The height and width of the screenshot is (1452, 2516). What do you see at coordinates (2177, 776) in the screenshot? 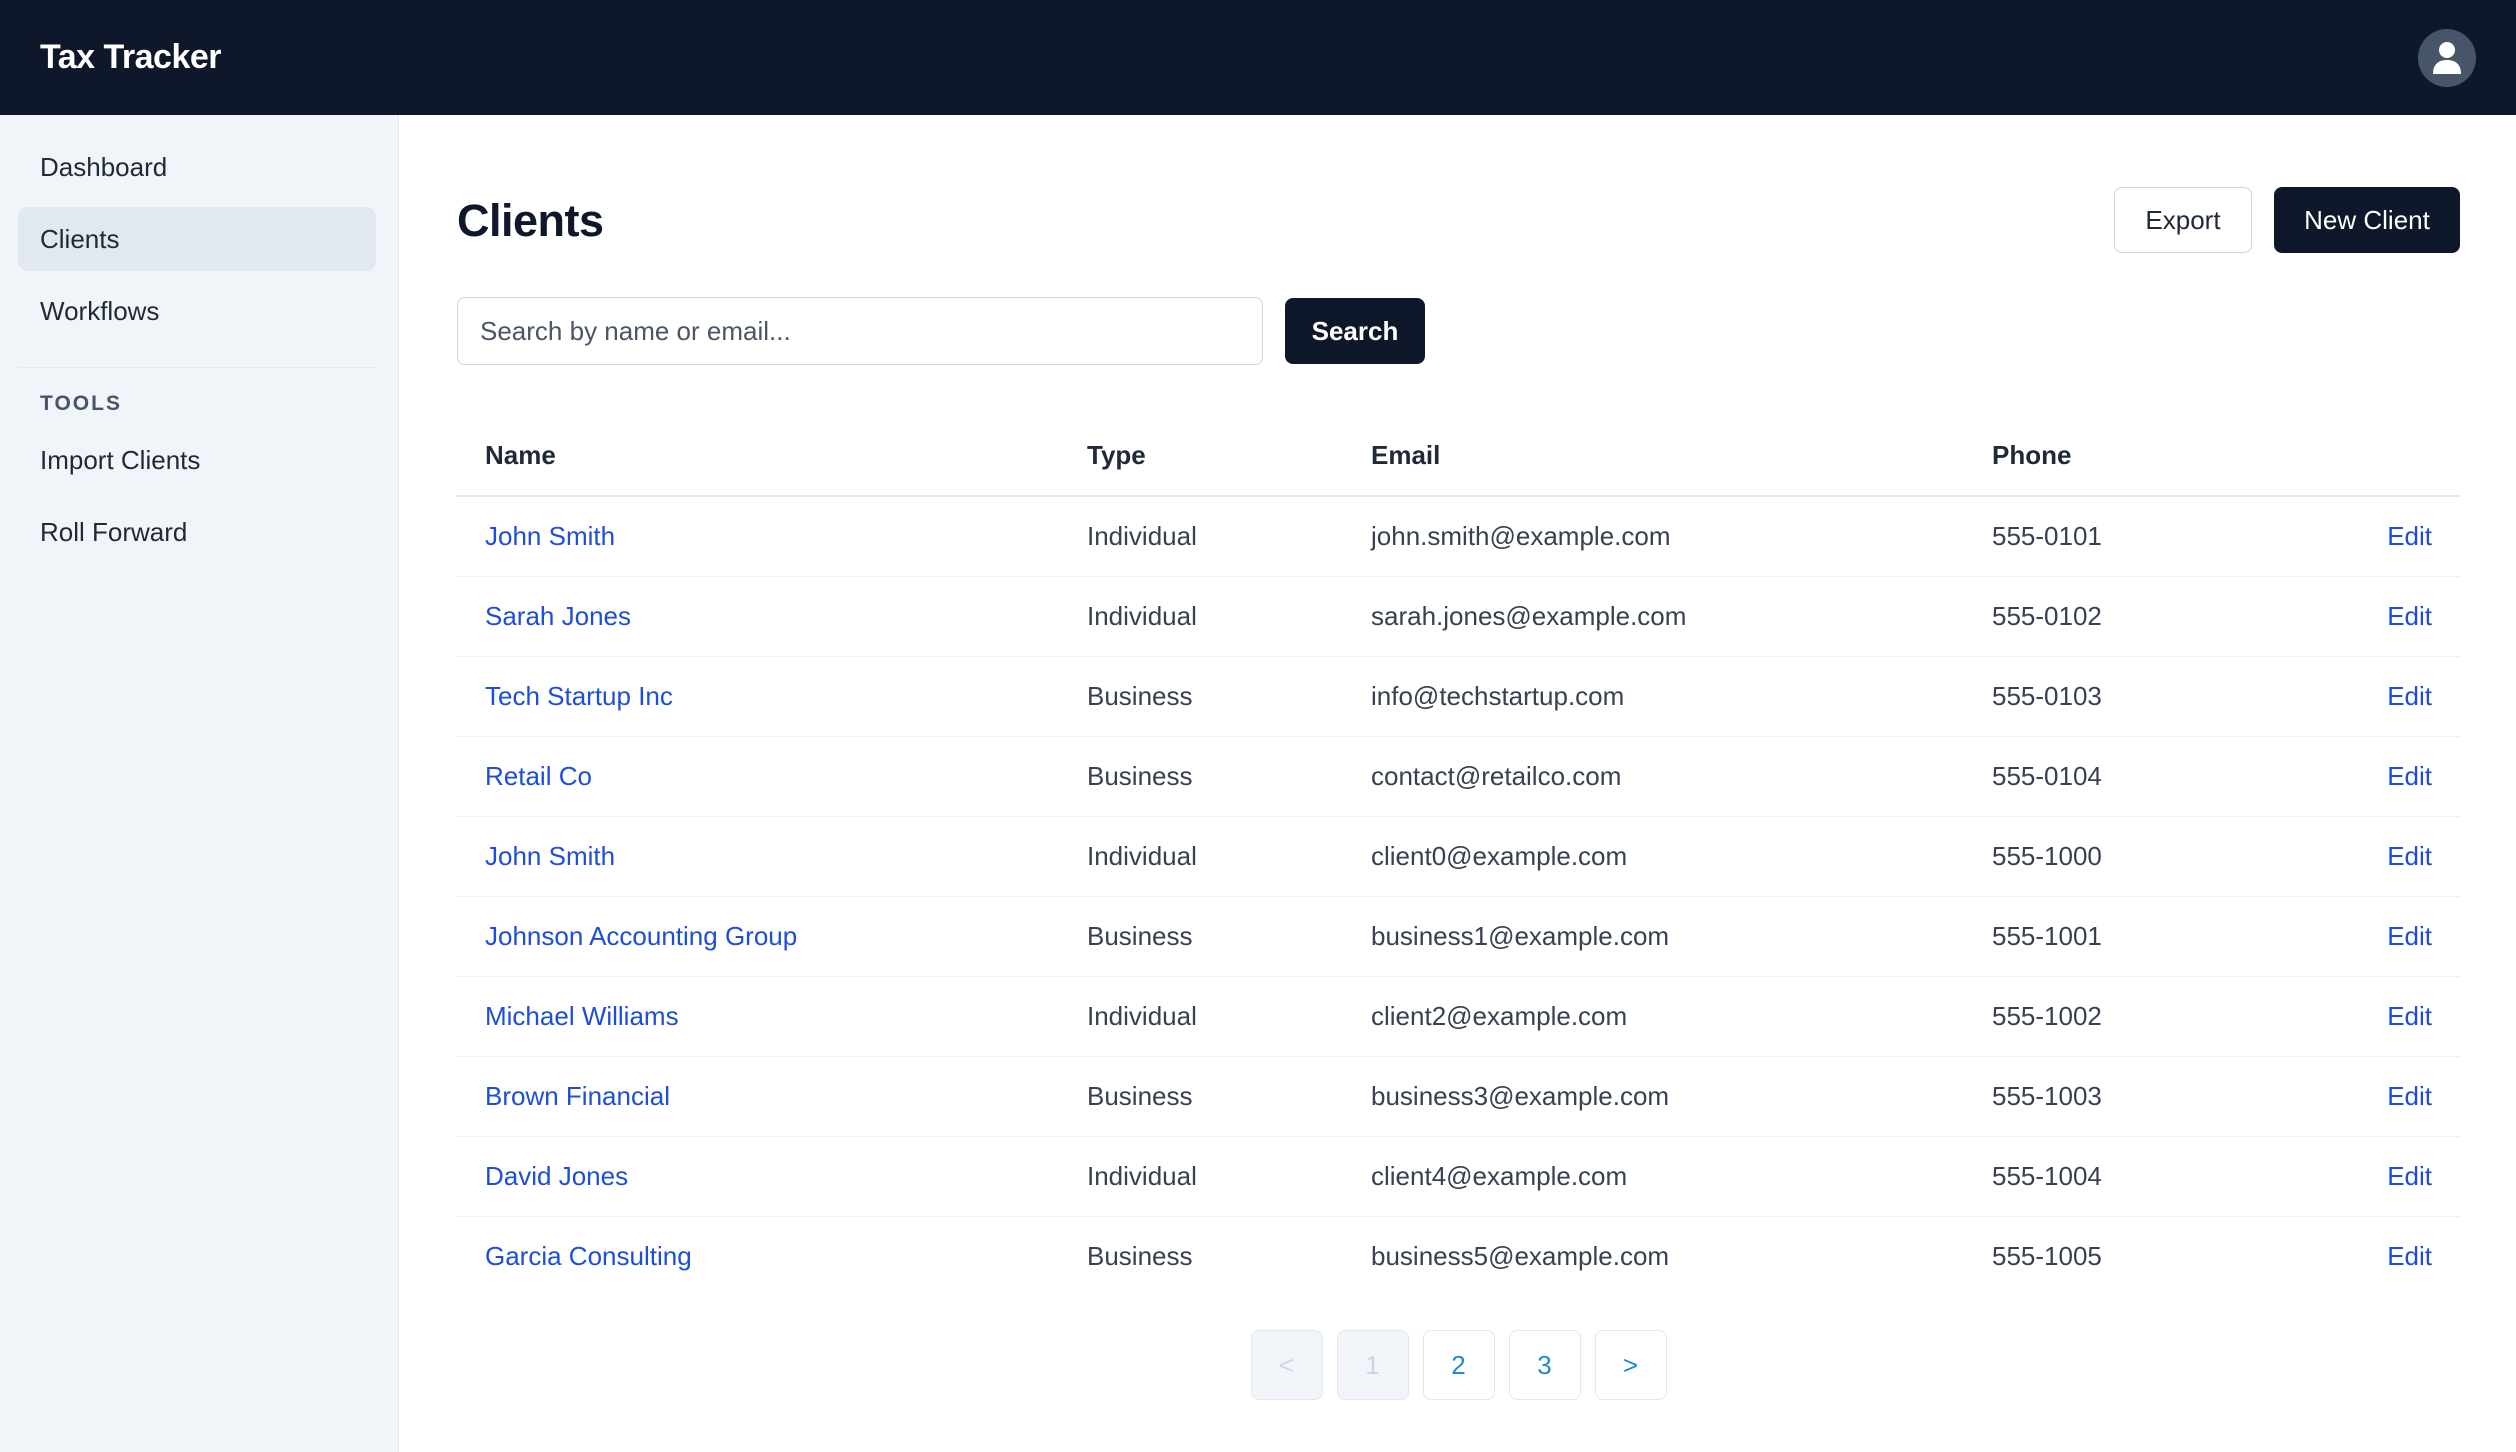
I see `client-phone: 555-0104` at bounding box center [2177, 776].